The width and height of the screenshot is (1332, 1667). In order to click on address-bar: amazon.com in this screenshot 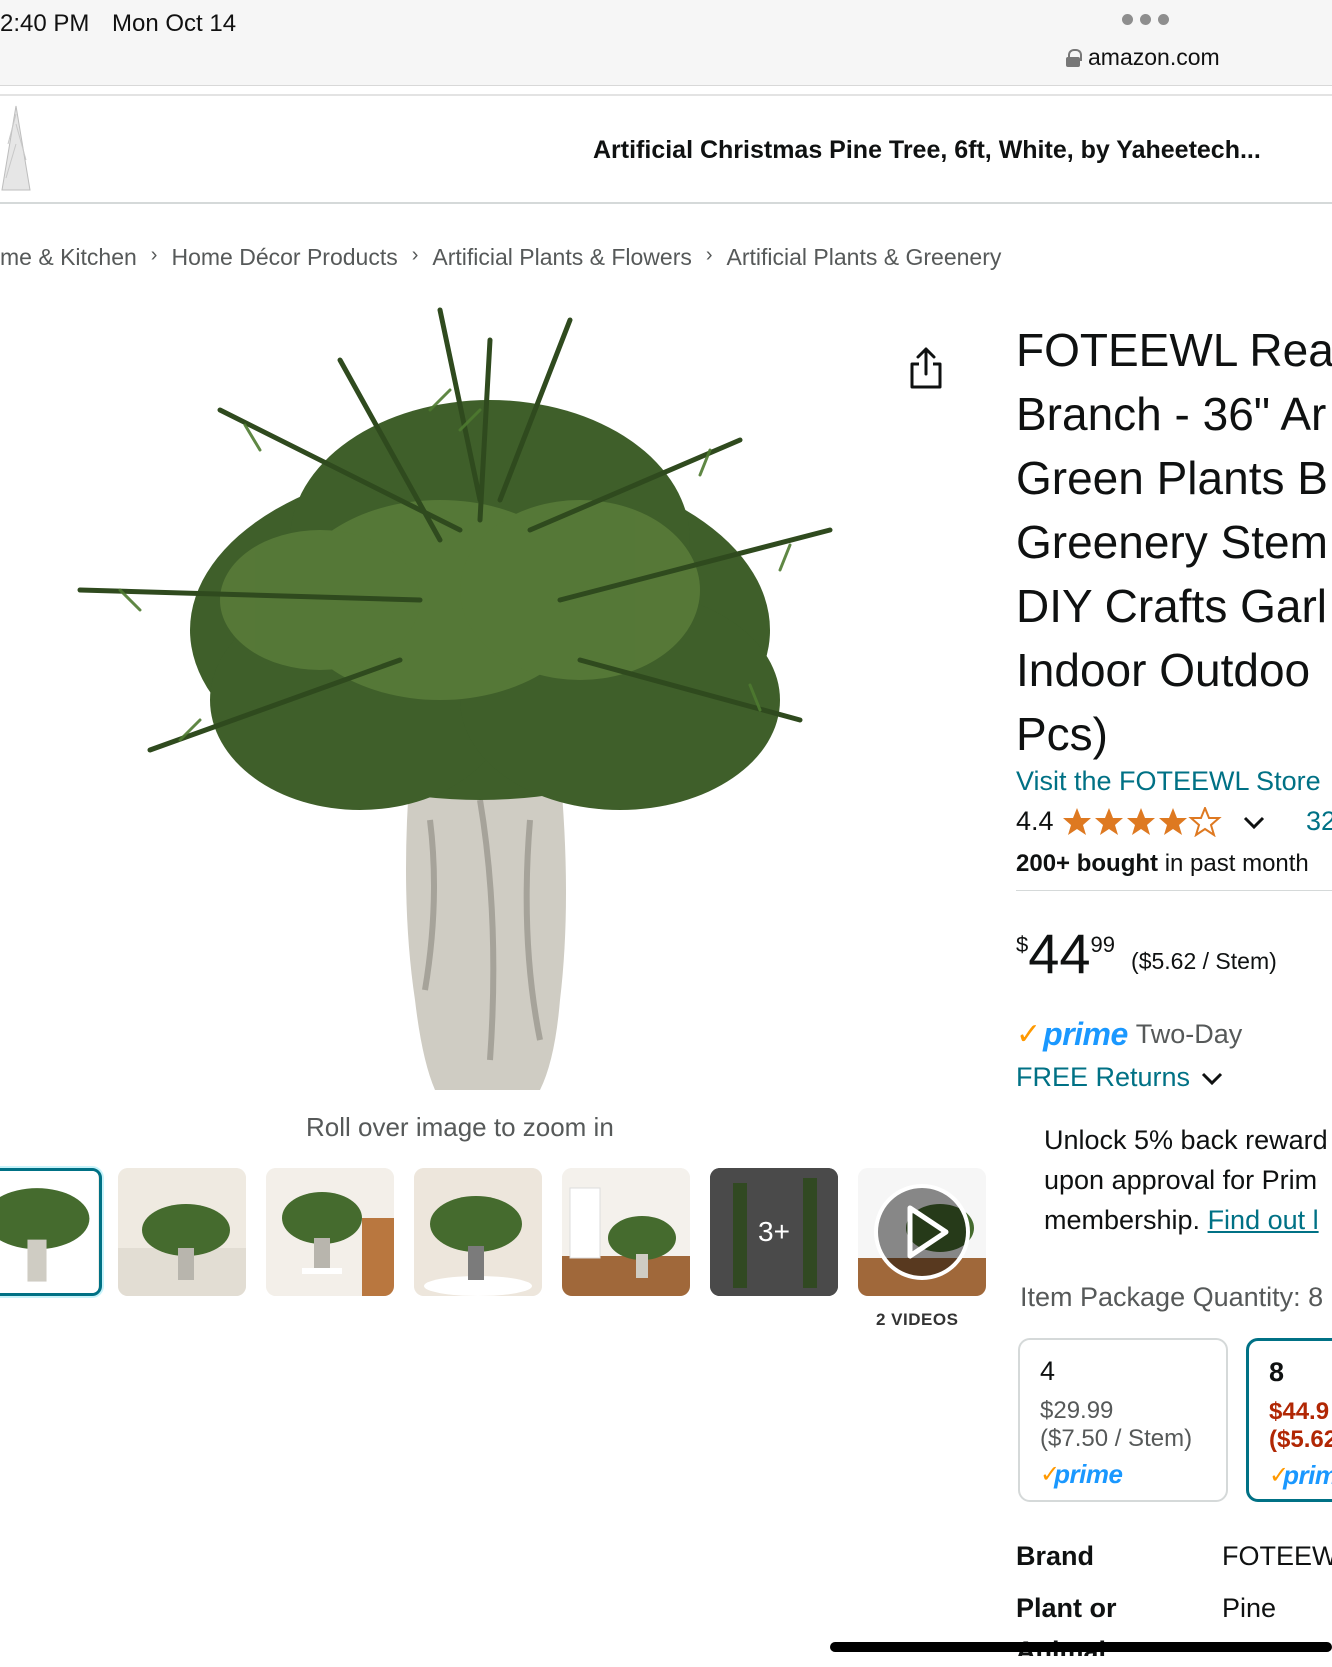, I will do `click(1143, 57)`.